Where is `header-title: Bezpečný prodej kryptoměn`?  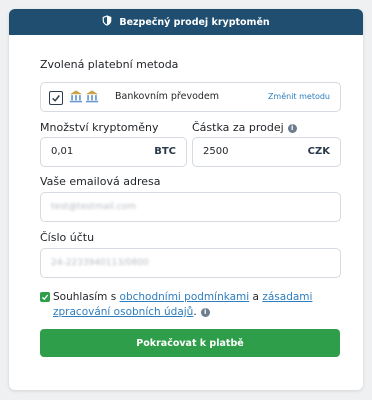
header-title: Bezpečný prodej kryptoměn is located at coordinates (194, 22).